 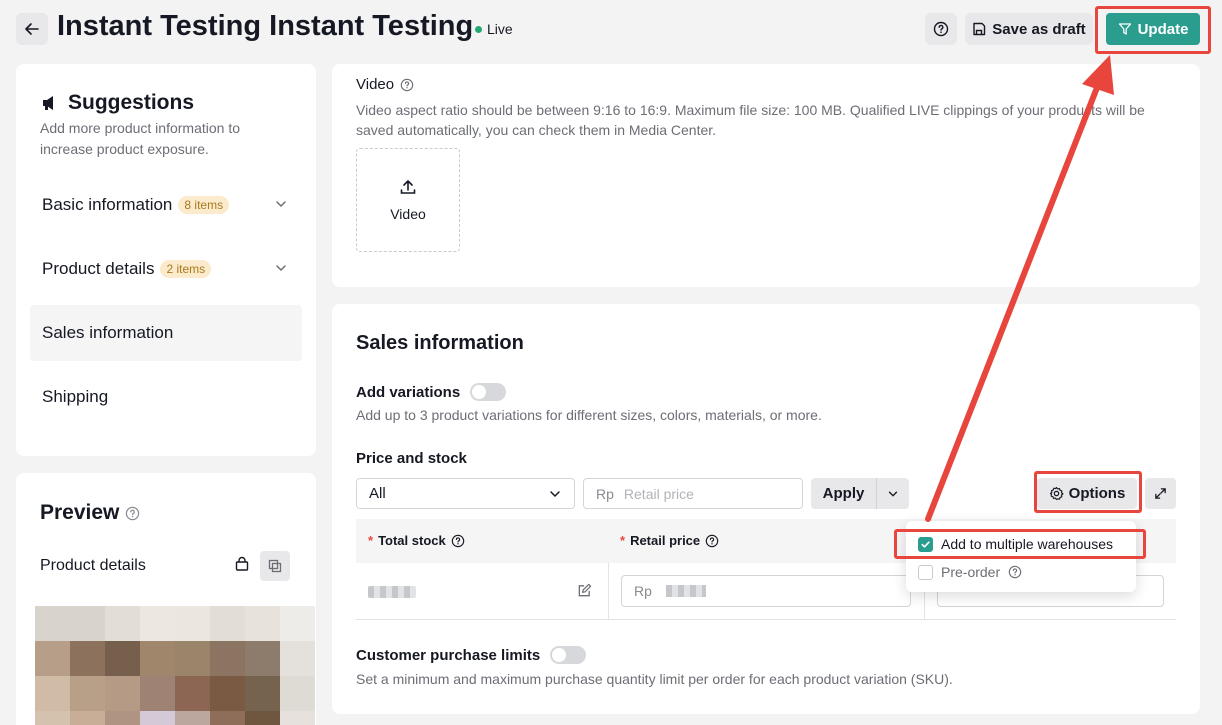 I want to click on preview-title: Preview, so click(x=90, y=513).